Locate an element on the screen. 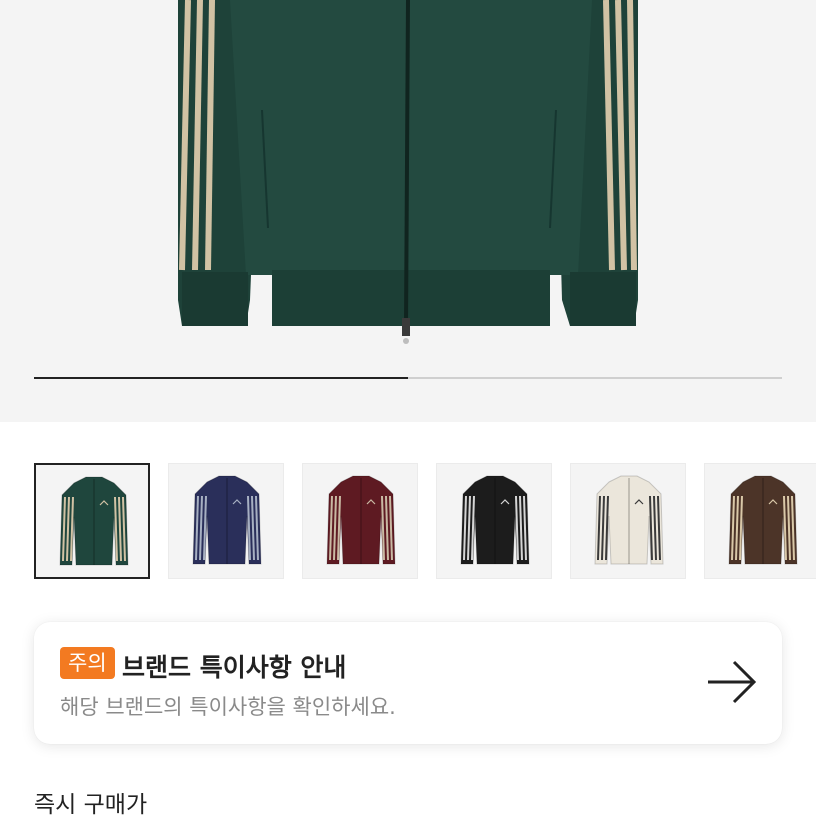 This screenshot has height=819, width=816. brand-notice-card: 주의 브랜드 특이사항 안내 해당 브랜드의 특이사항을 확인하세요. is located at coordinates (408, 683).